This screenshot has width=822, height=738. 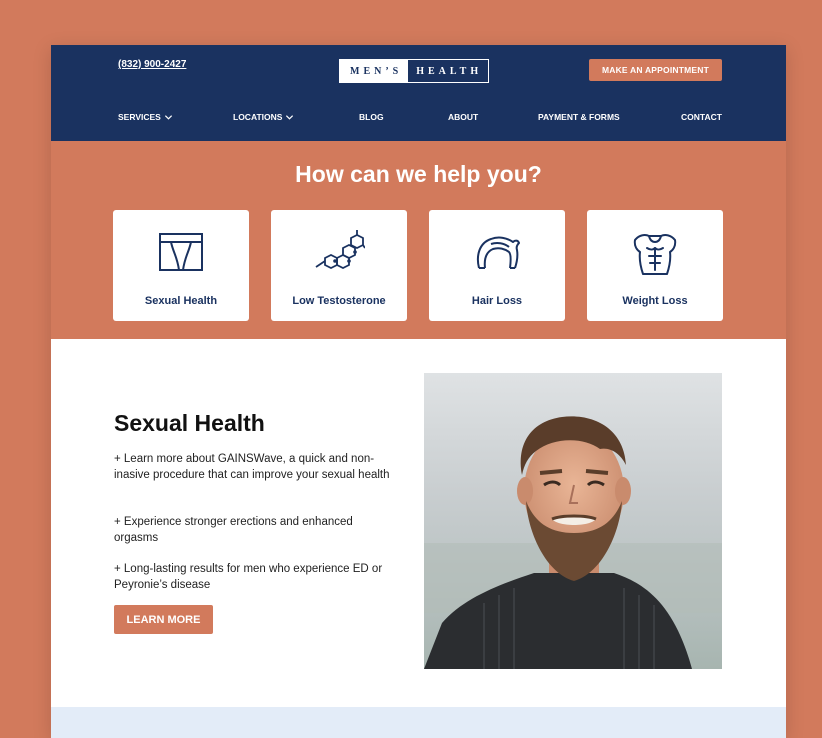 I want to click on nav-item-about: ABOUT, so click(x=463, y=117).